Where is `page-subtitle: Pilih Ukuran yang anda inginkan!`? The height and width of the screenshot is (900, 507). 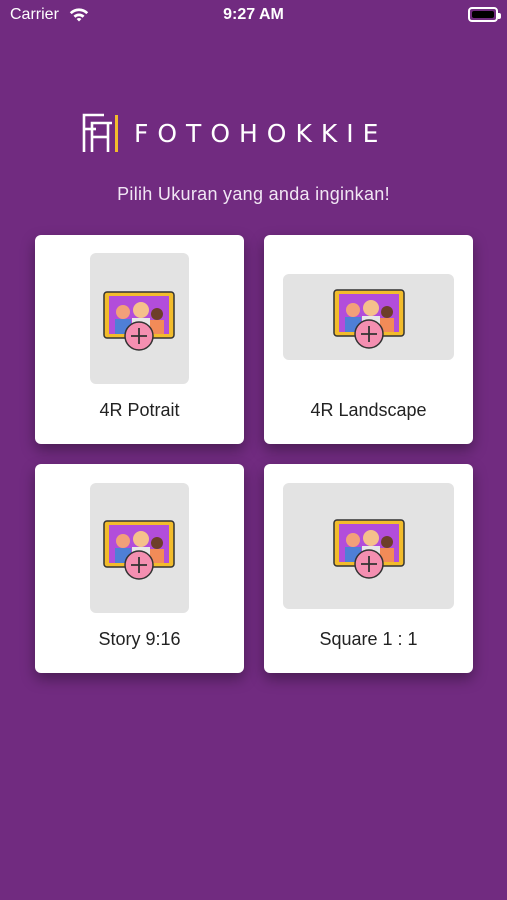 page-subtitle: Pilih Ukuran yang anda inginkan! is located at coordinates (253, 194).